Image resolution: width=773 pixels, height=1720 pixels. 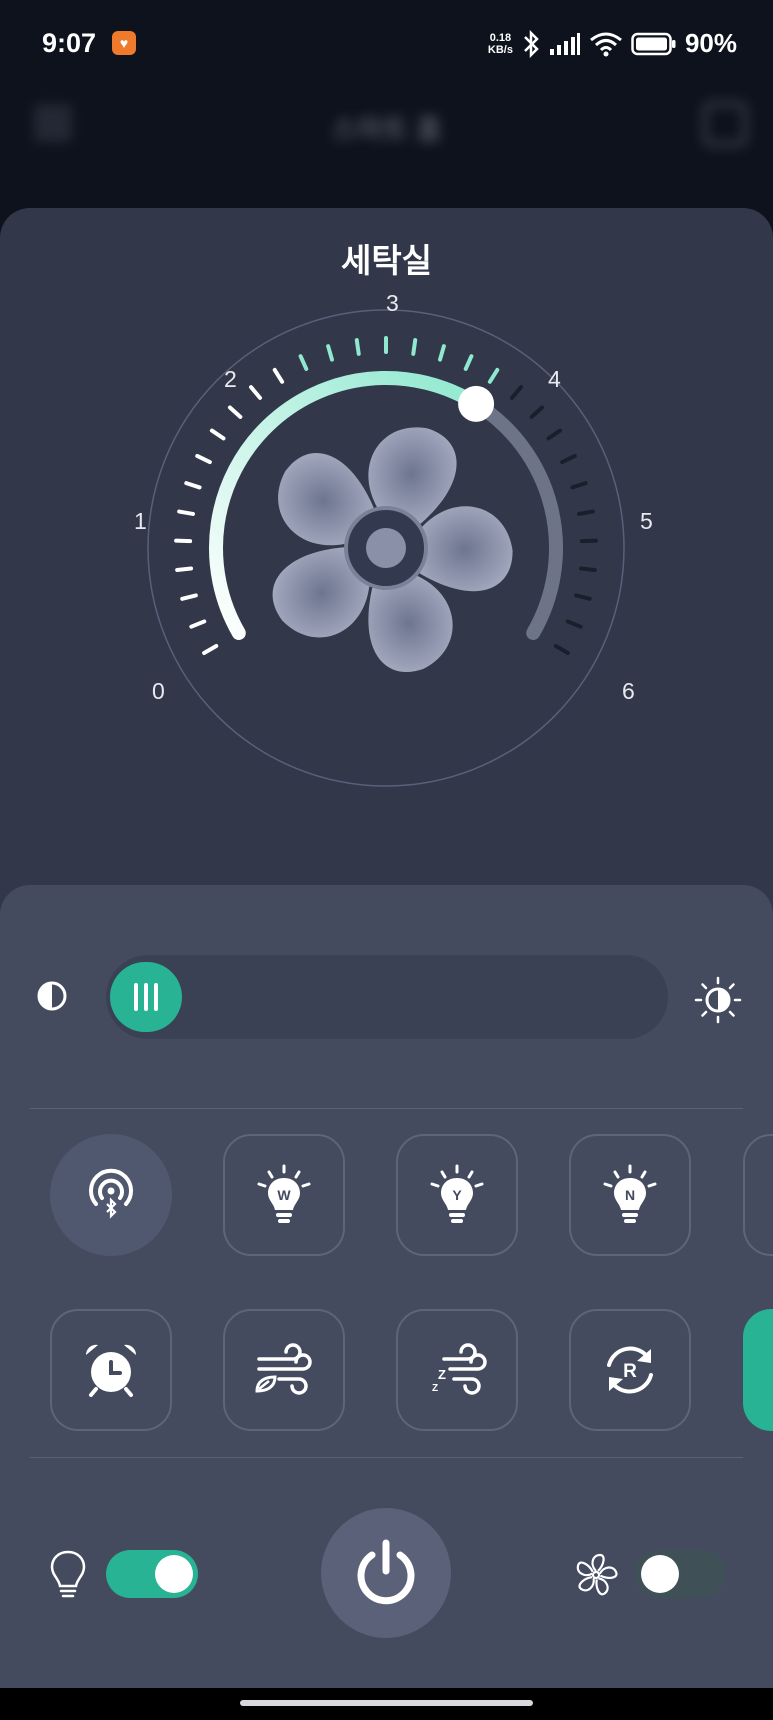 I want to click on bulb-w-icon: W, so click(x=284, y=1193).